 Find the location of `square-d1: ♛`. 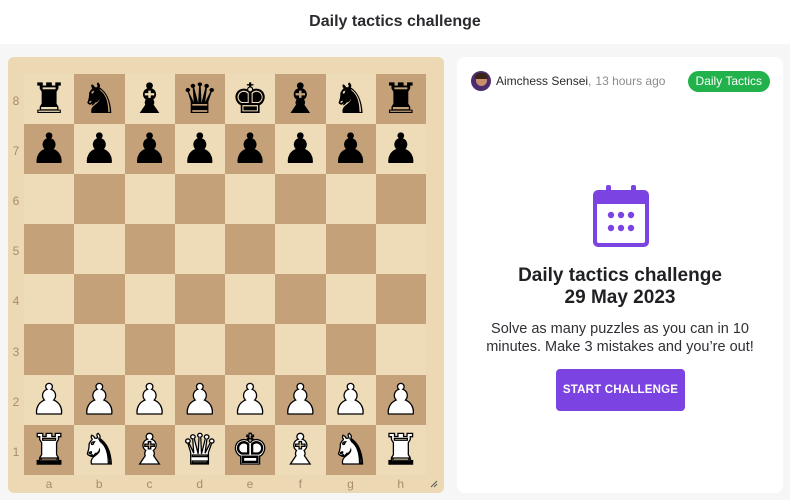

square-d1: ♛ is located at coordinates (199, 449).